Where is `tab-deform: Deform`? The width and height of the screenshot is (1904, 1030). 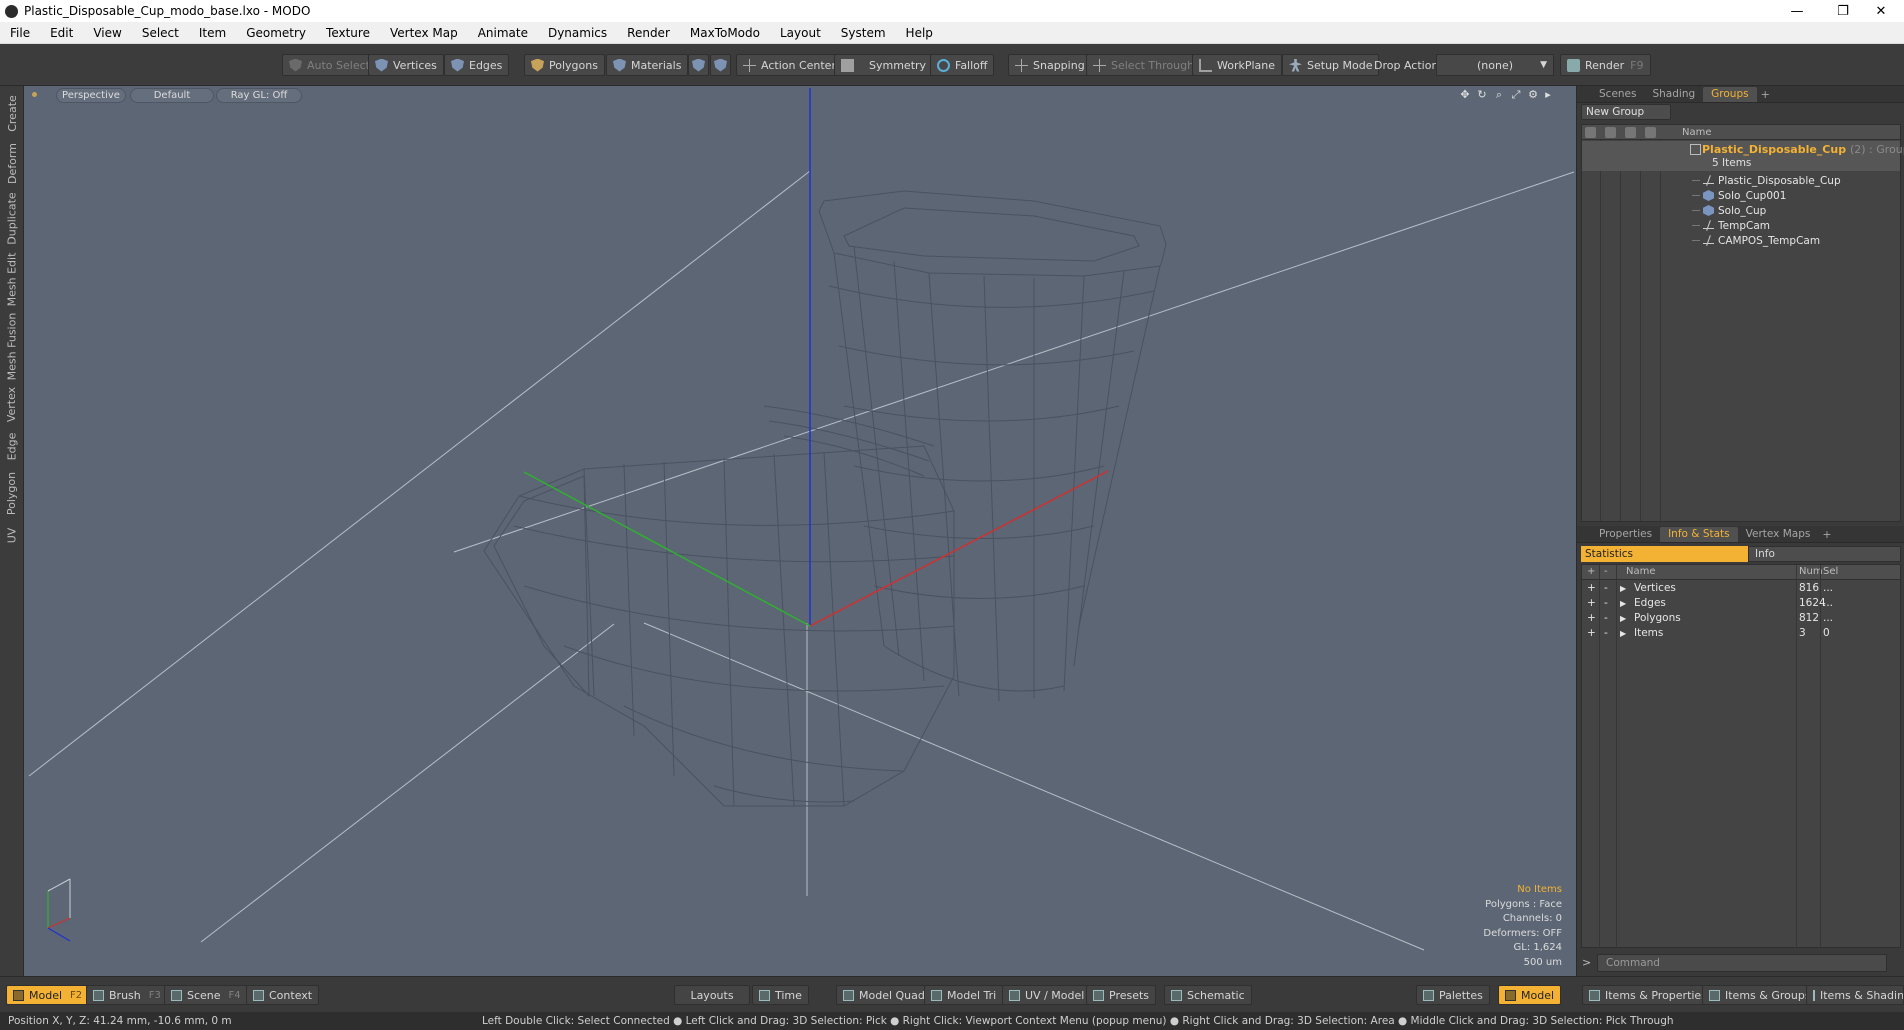
tab-deform: Deform is located at coordinates (12, 163).